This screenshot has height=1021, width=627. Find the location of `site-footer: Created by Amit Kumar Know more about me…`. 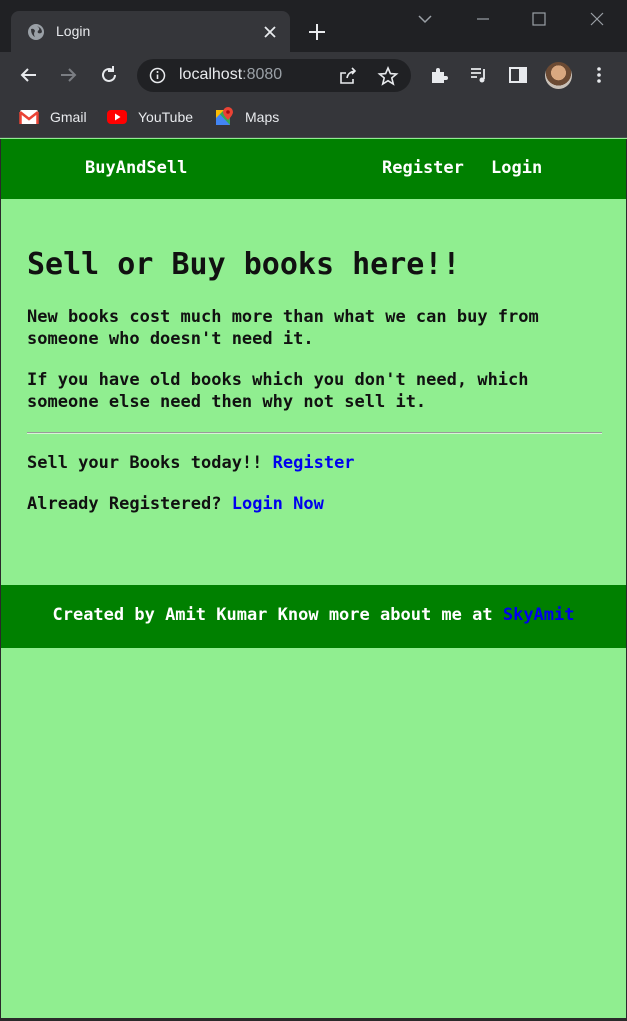

site-footer: Created by Amit Kumar Know more about me… is located at coordinates (313, 616).